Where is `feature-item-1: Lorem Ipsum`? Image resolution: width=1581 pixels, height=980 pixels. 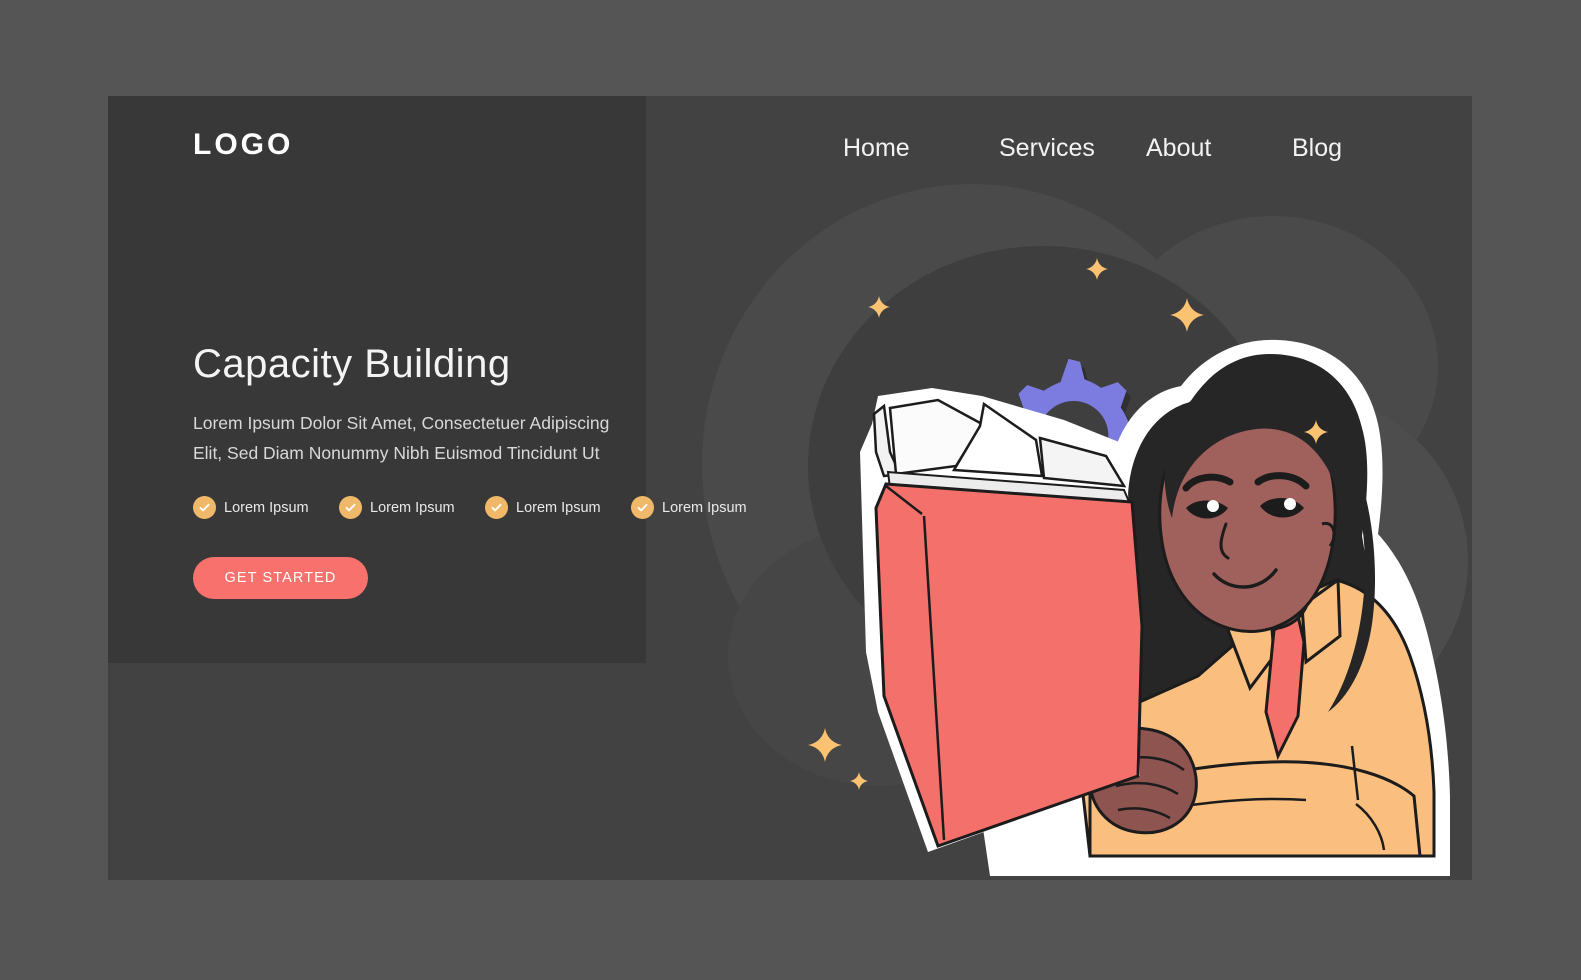
feature-item-1: Lorem Ipsum is located at coordinates (266, 507).